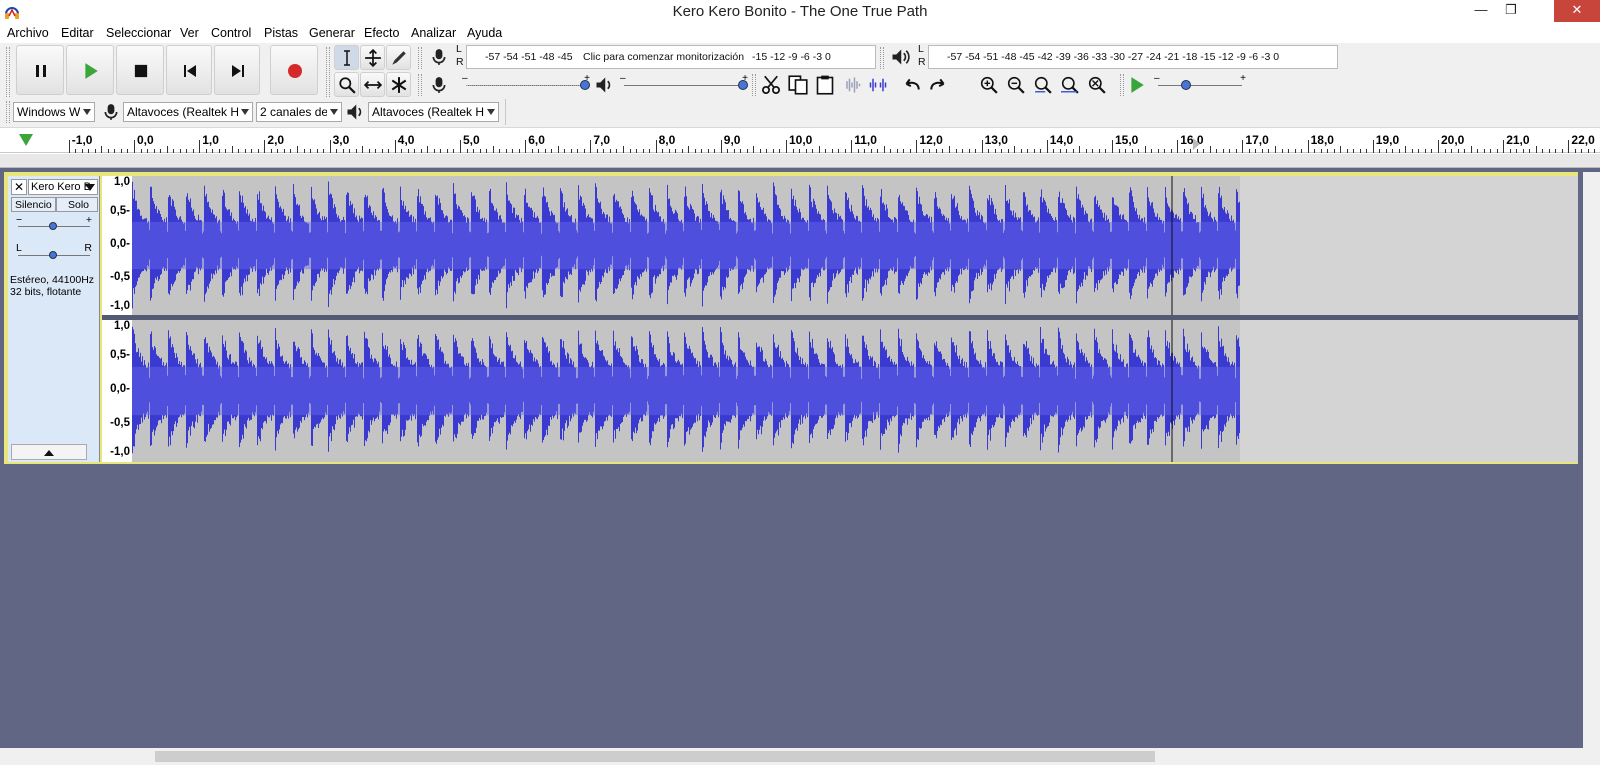 Image resolution: width=1600 pixels, height=765 pixels. I want to click on play-speed-grip, so click(1122, 85).